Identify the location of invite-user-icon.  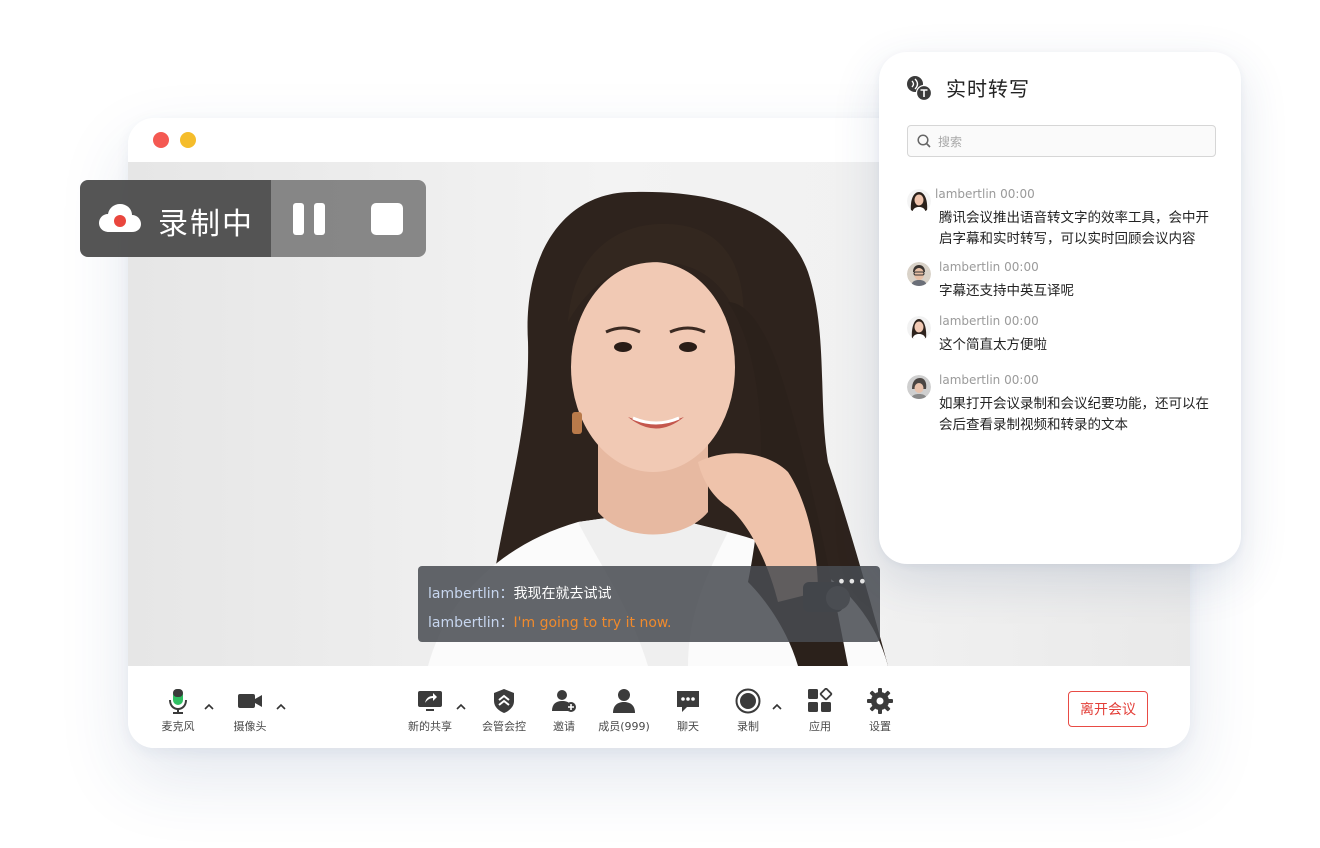
(564, 701).